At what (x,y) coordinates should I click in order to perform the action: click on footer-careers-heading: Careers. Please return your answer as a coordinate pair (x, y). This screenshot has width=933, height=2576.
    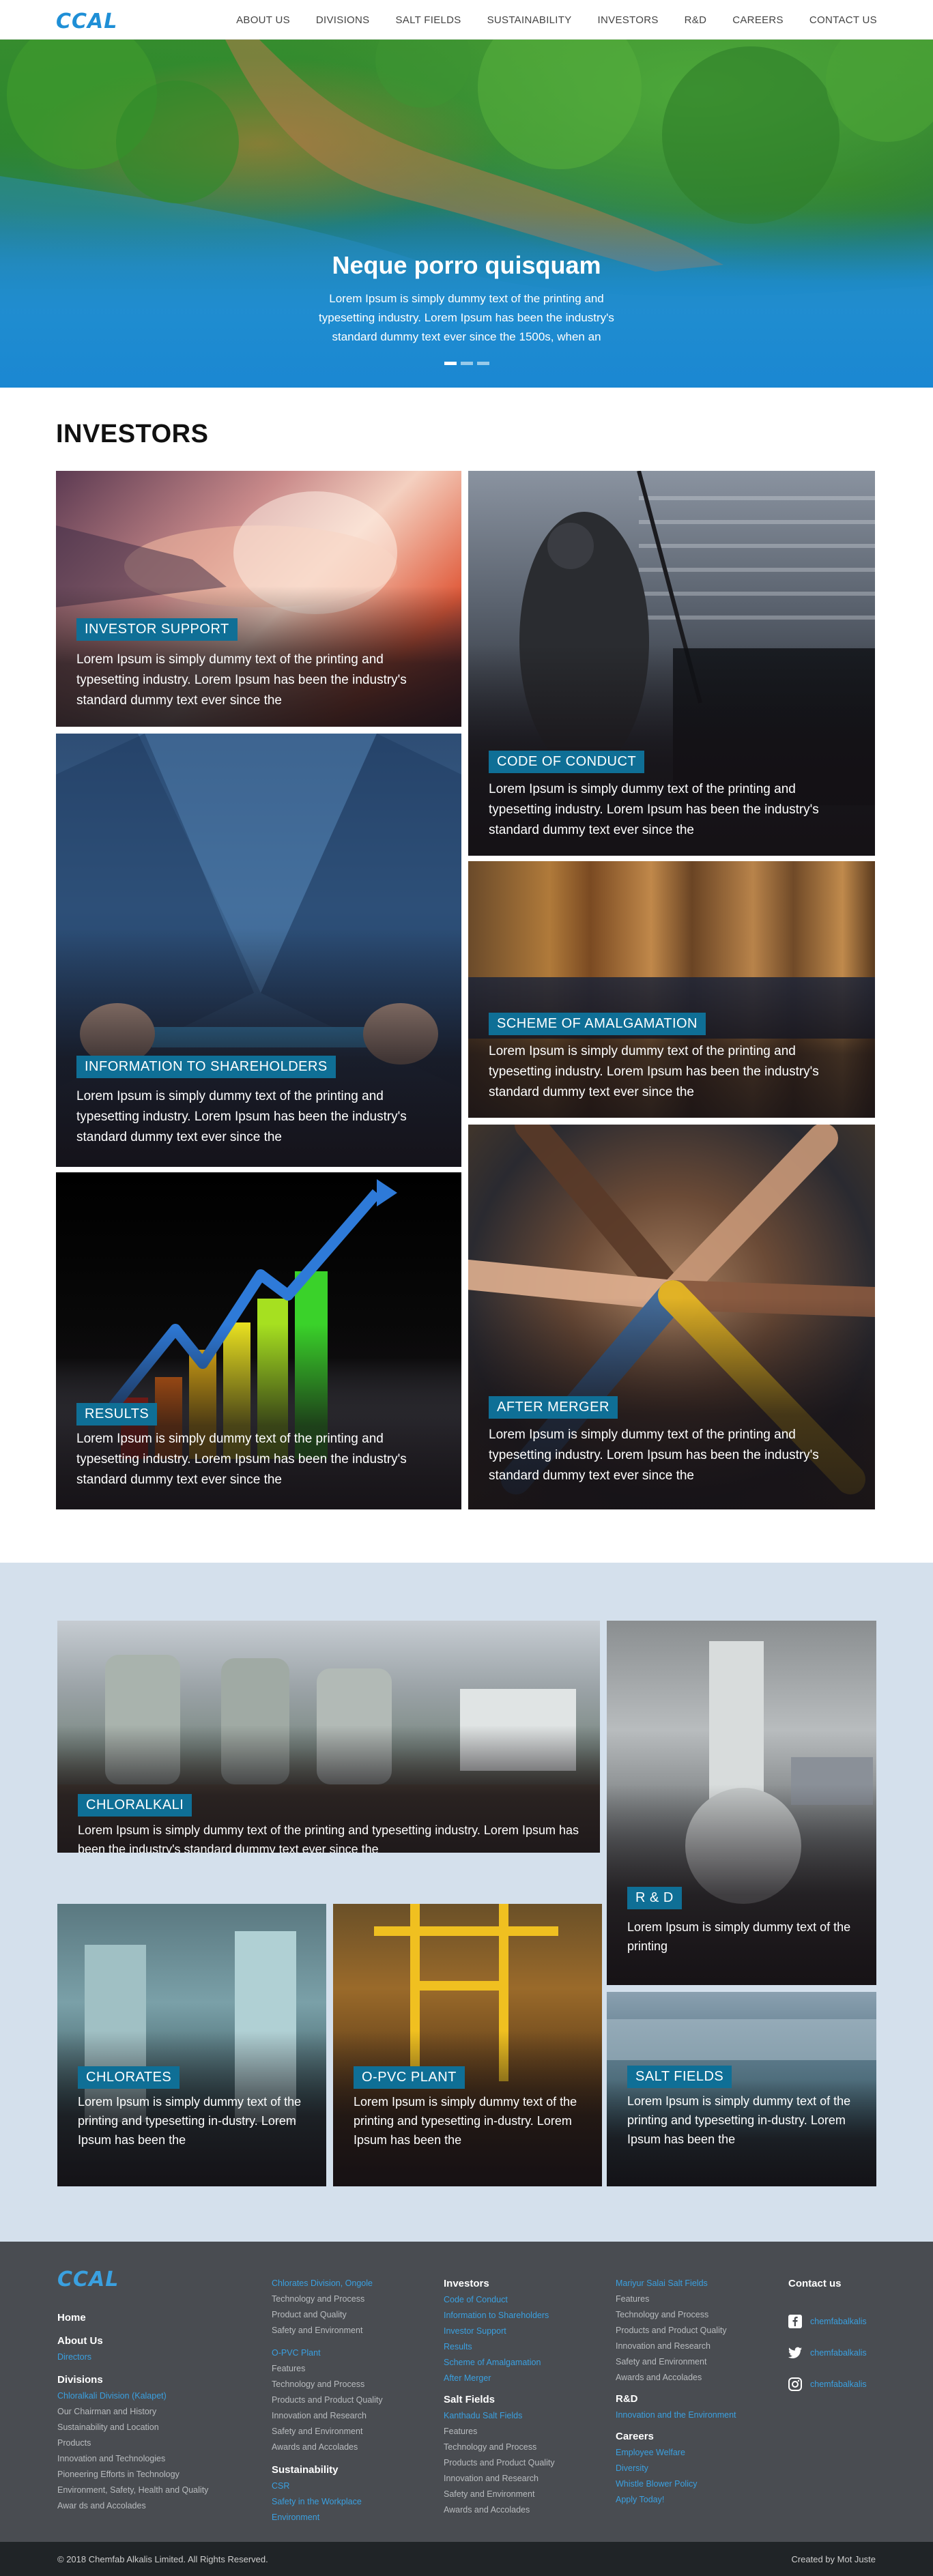
    Looking at the image, I should click on (694, 2437).